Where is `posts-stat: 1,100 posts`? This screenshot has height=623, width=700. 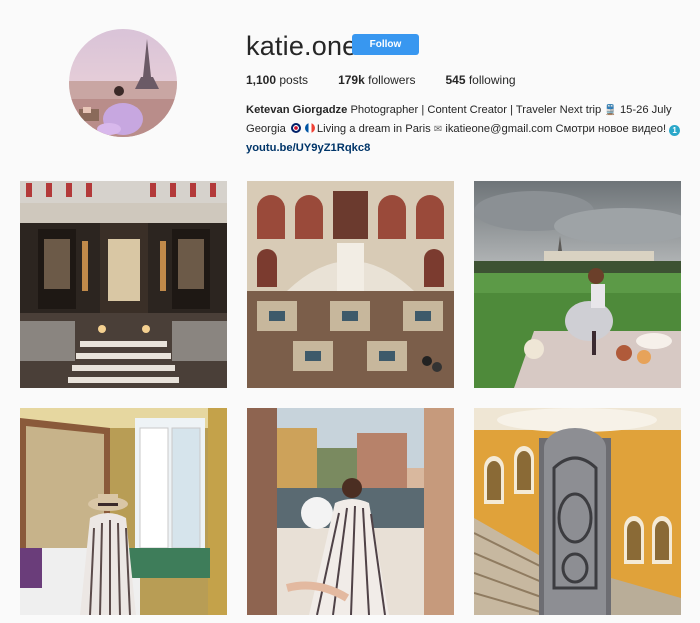
posts-stat: 1,100 posts is located at coordinates (277, 80).